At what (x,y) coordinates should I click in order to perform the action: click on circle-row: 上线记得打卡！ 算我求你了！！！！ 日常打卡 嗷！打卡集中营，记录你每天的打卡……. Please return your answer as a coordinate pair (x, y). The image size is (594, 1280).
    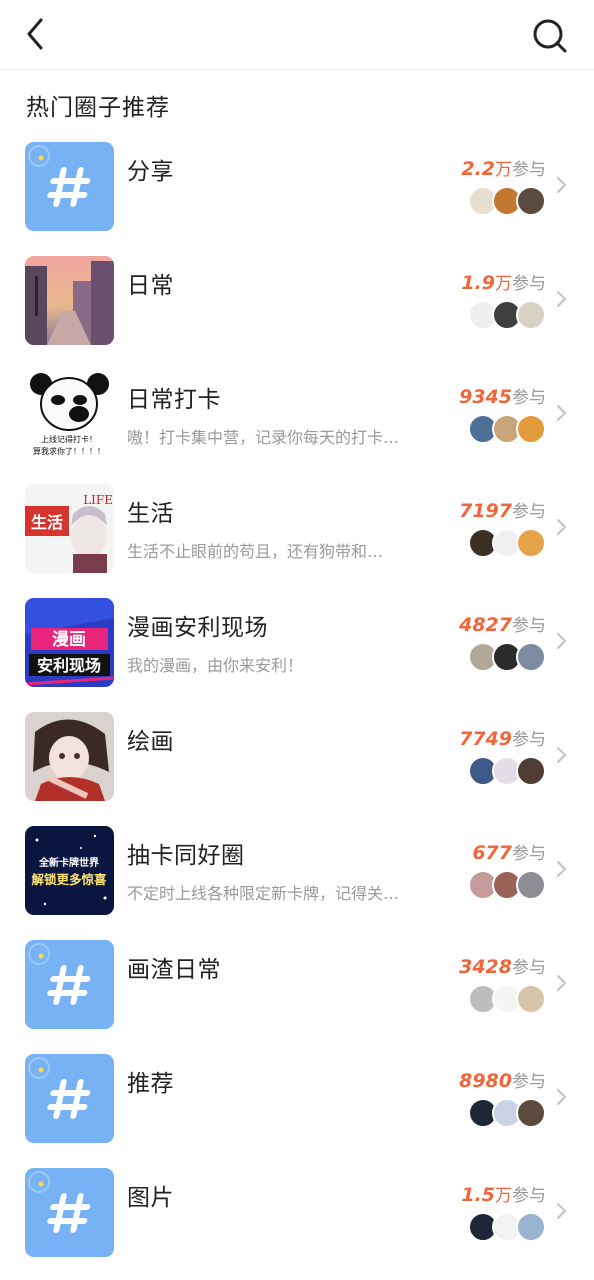
    Looking at the image, I should click on (297, 413).